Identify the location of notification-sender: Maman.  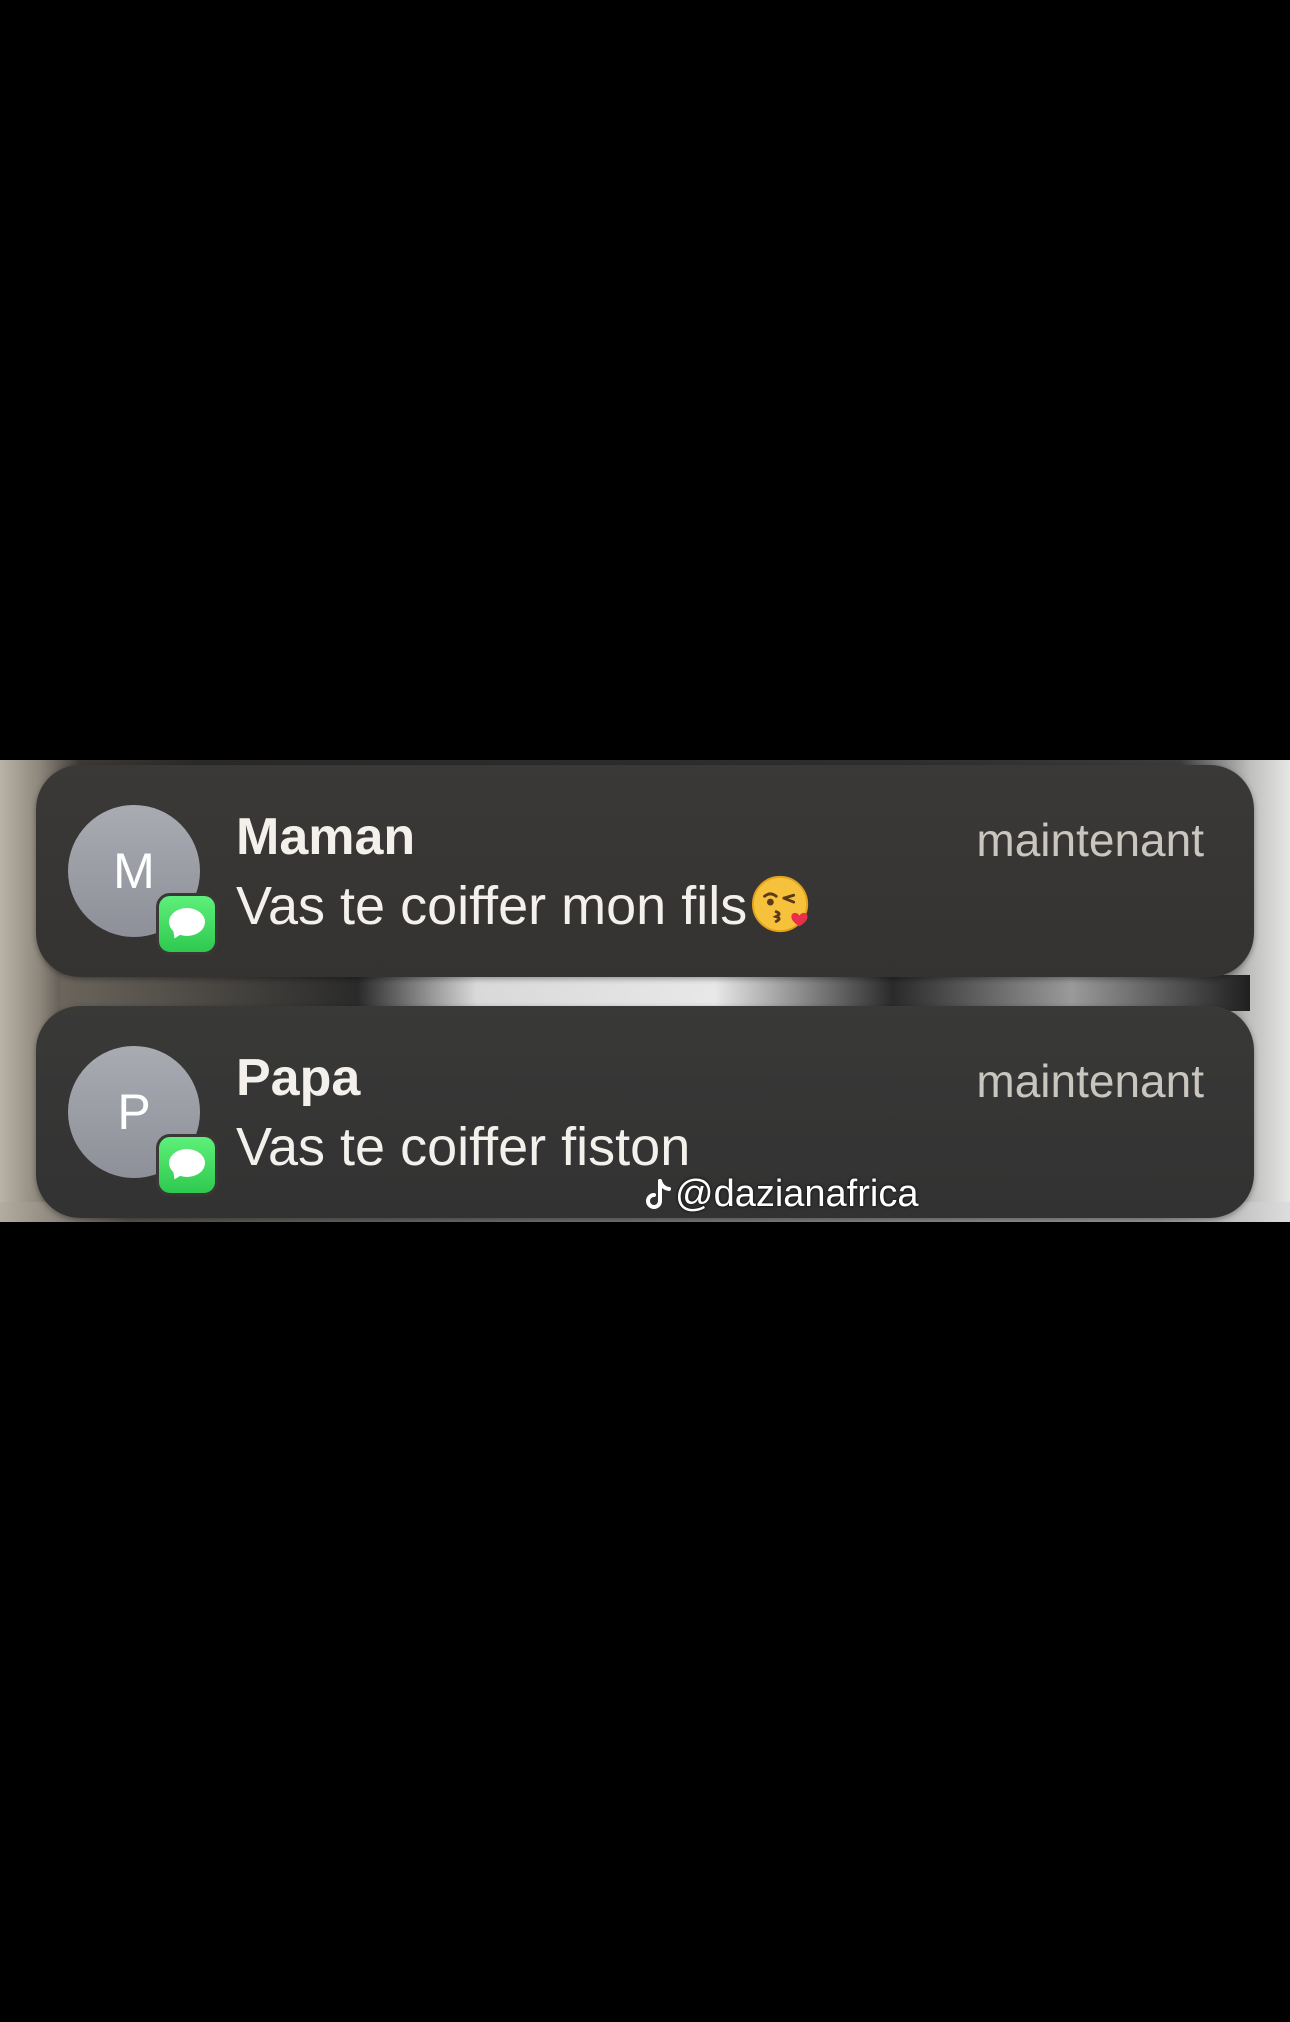
(326, 837).